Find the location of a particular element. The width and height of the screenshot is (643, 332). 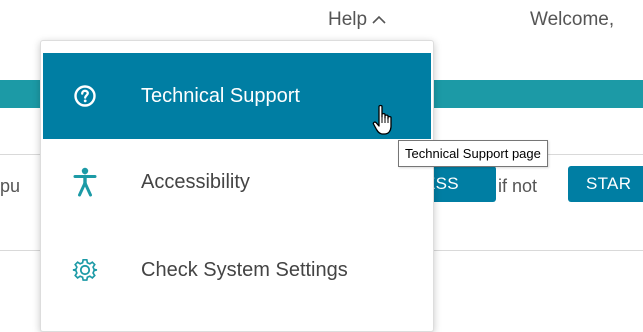

help-label: Help is located at coordinates (348, 19).